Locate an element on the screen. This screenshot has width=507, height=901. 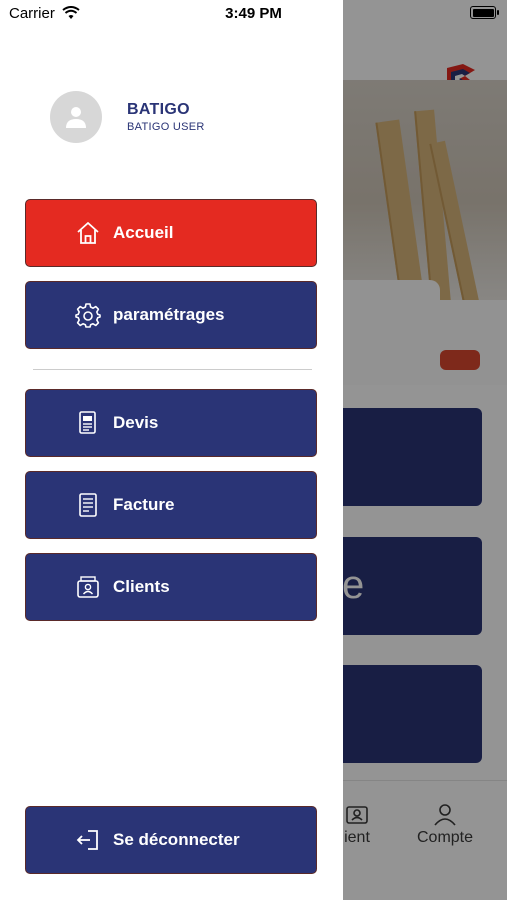
home-icon is located at coordinates (88, 233).